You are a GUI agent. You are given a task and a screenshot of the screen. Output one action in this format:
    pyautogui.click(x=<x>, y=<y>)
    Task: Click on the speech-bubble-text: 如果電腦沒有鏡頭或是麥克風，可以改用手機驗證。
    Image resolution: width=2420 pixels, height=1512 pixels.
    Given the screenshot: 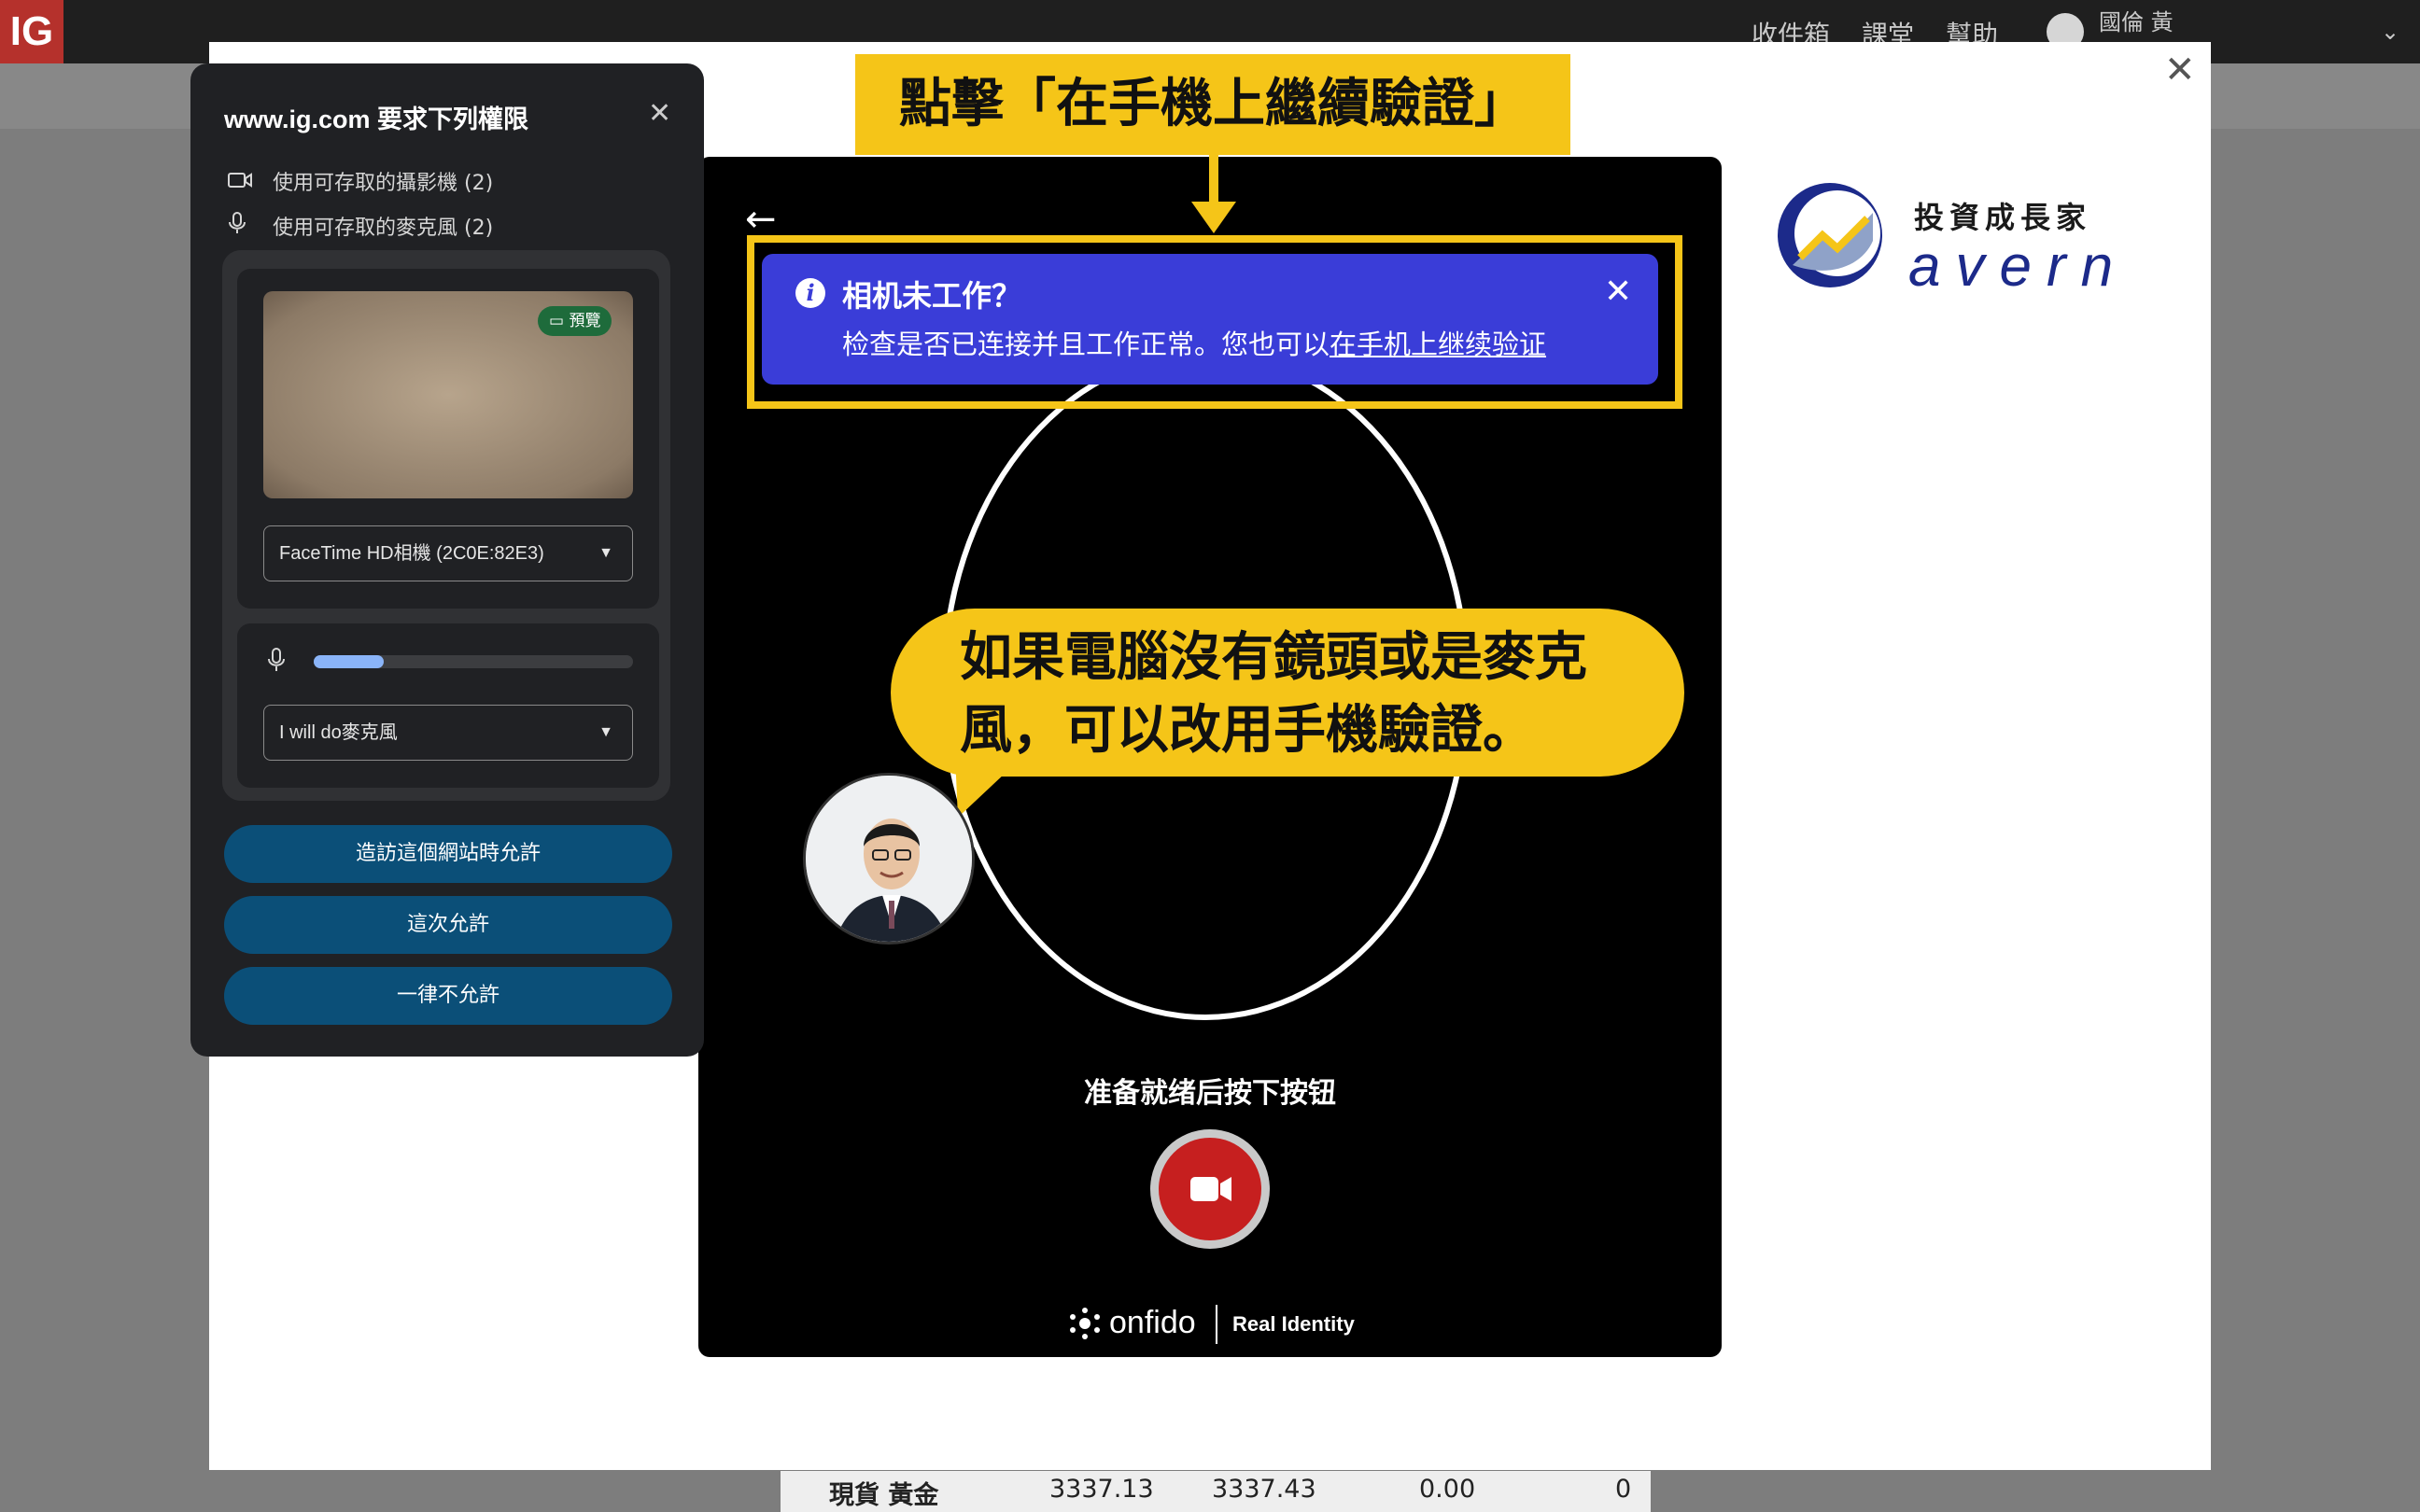 What is the action you would take?
    pyautogui.click(x=1274, y=694)
    